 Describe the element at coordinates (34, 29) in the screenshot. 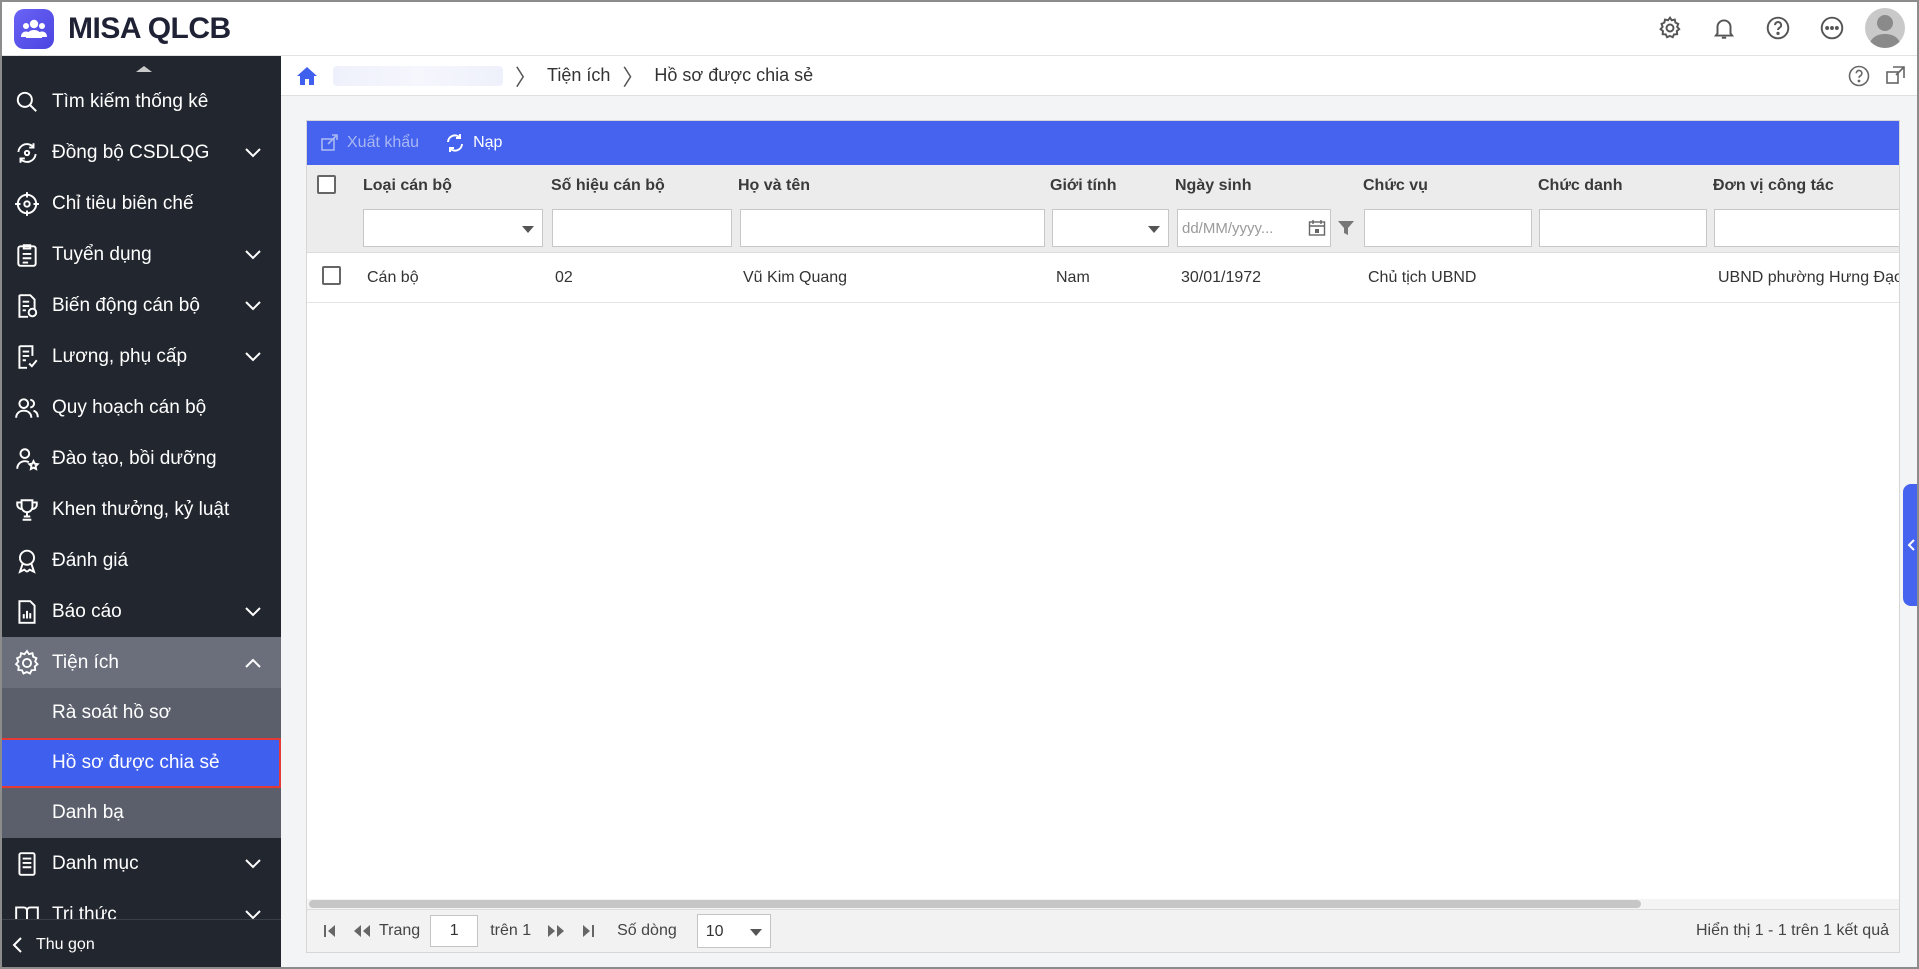

I see `app-logo-icon` at that location.